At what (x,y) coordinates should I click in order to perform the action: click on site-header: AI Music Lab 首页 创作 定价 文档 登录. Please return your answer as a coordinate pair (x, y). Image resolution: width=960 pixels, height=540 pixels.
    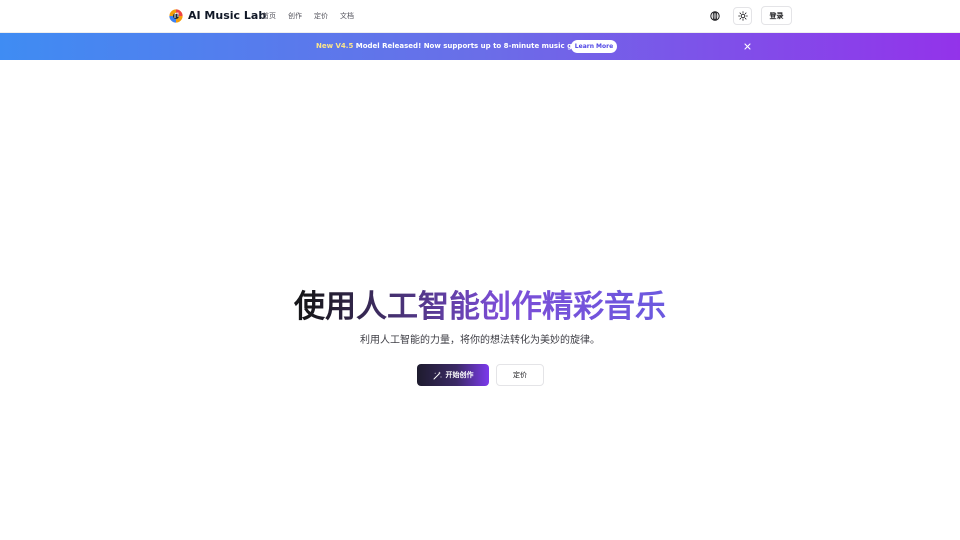
    Looking at the image, I should click on (480, 16).